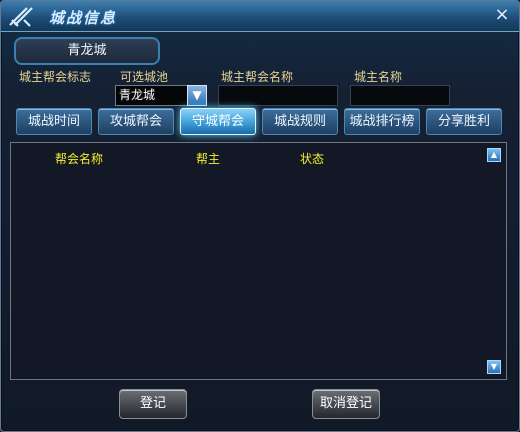 This screenshot has width=520, height=432. What do you see at coordinates (153, 404) in the screenshot?
I see `register-button: 登记` at bounding box center [153, 404].